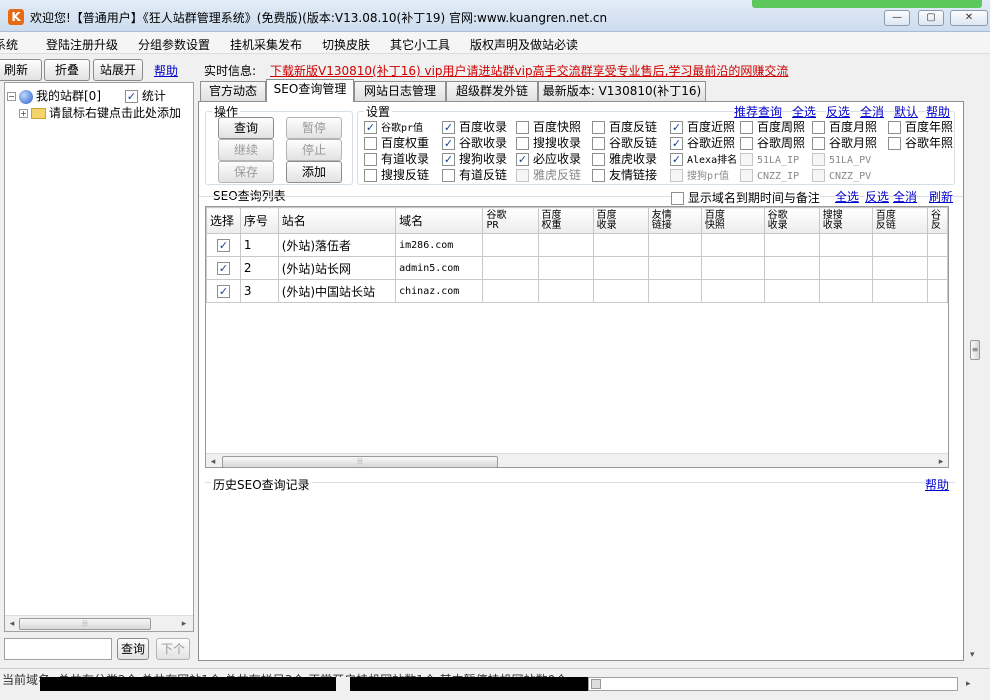 This screenshot has height=700, width=990. Describe the element at coordinates (624, 159) in the screenshot. I see `setting-option: 雅虎收录` at that location.